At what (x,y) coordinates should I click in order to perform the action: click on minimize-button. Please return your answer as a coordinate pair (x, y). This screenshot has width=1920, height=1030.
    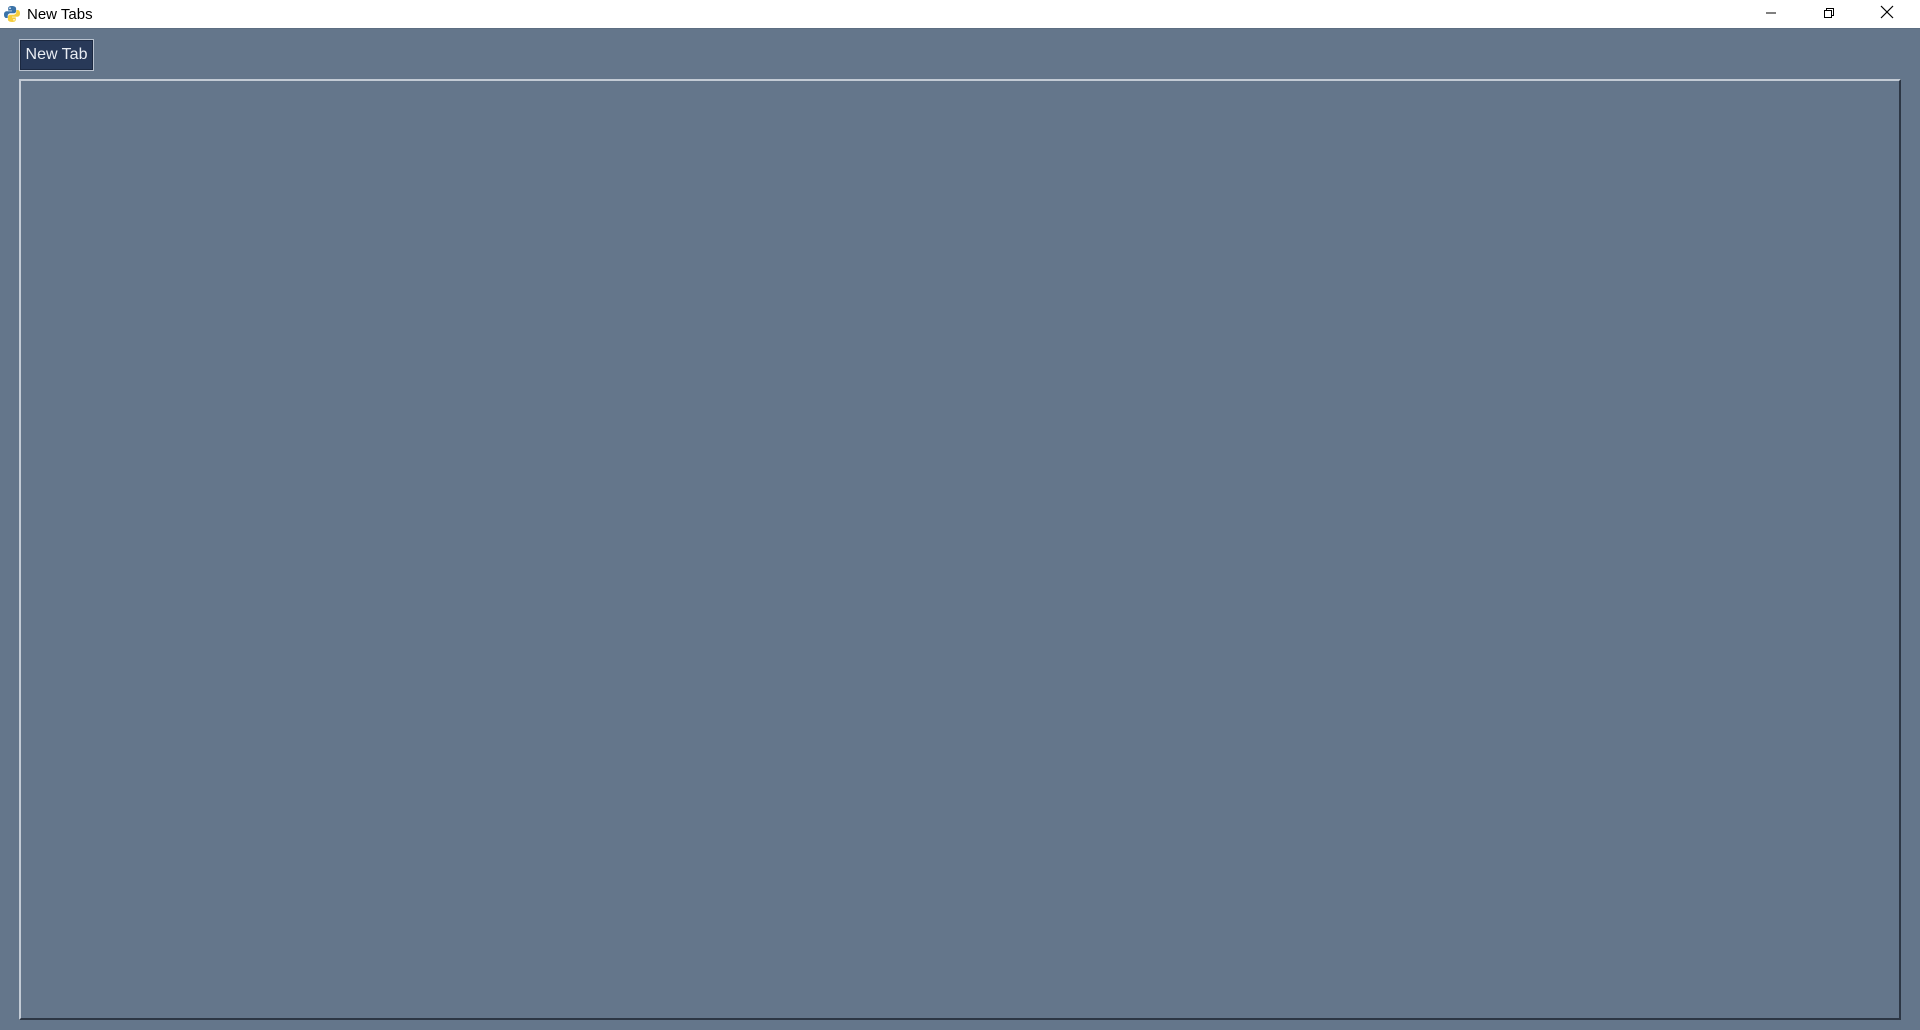
    Looking at the image, I should click on (1771, 14).